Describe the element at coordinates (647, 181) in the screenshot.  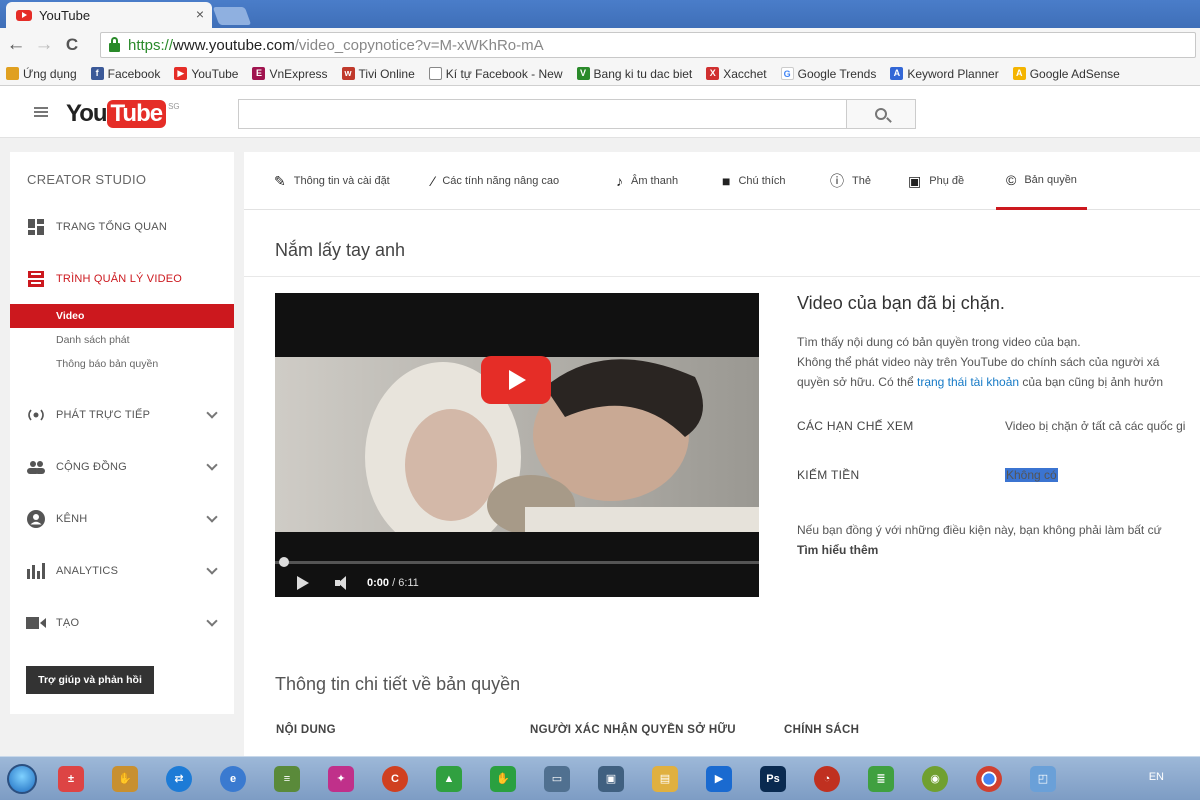
I see `tab-audio: ♪ Âm thanh` at that location.